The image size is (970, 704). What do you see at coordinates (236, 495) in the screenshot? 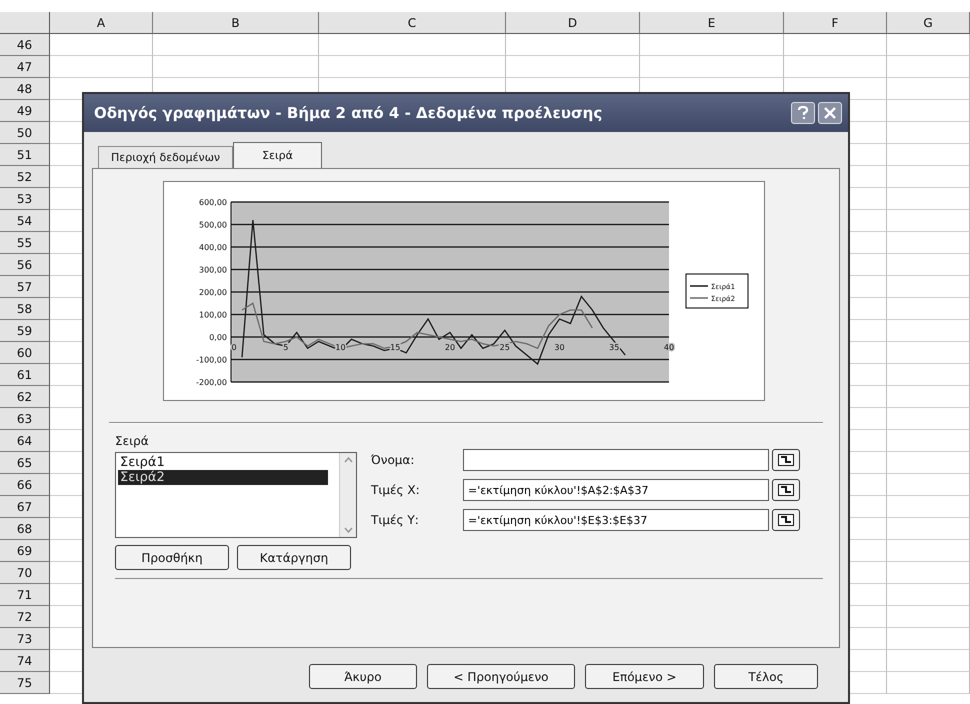
I see `series-listbox: Σειρά1 Σειρά2` at bounding box center [236, 495].